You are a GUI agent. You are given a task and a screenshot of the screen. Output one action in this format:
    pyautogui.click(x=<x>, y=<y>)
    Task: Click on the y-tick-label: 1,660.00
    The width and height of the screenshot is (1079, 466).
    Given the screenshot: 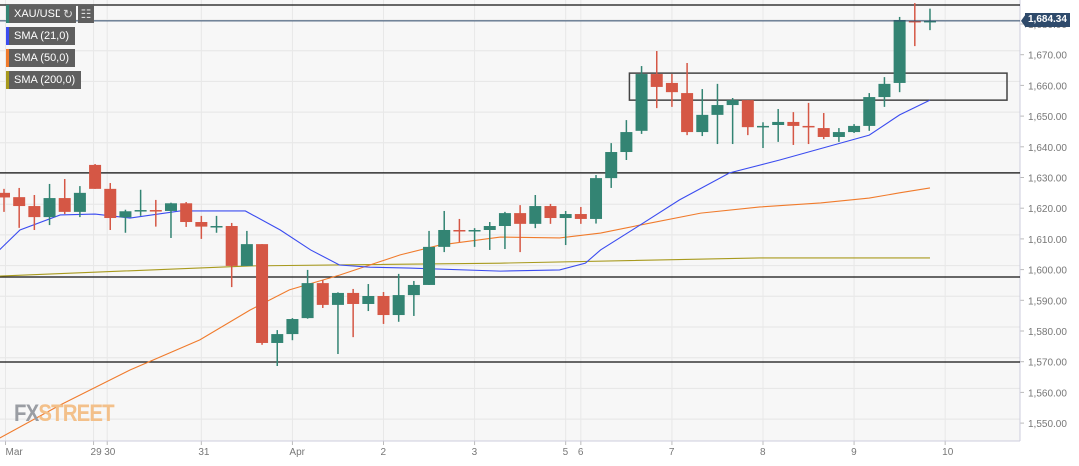 What is the action you would take?
    pyautogui.click(x=1047, y=86)
    